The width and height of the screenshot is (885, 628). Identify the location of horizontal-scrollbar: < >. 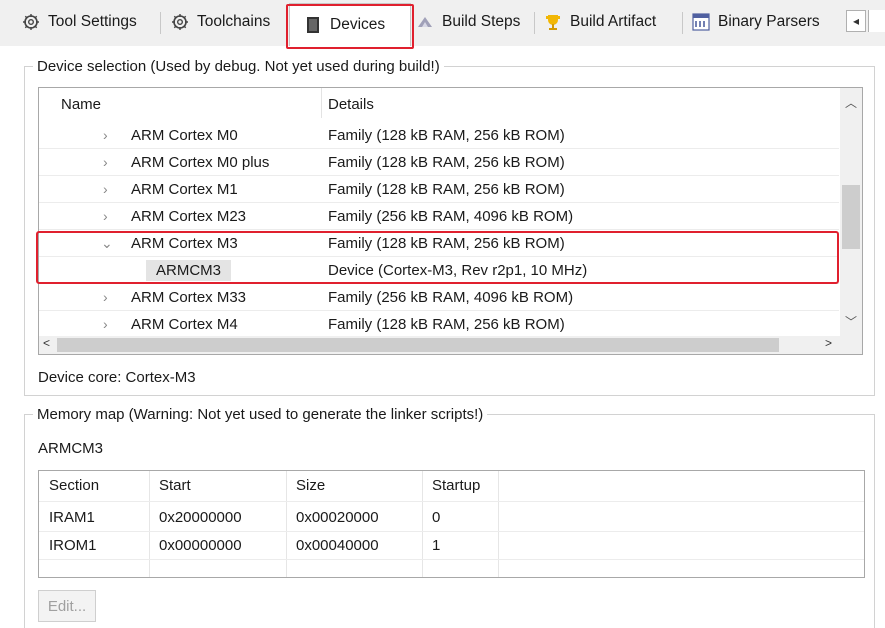
(450, 345).